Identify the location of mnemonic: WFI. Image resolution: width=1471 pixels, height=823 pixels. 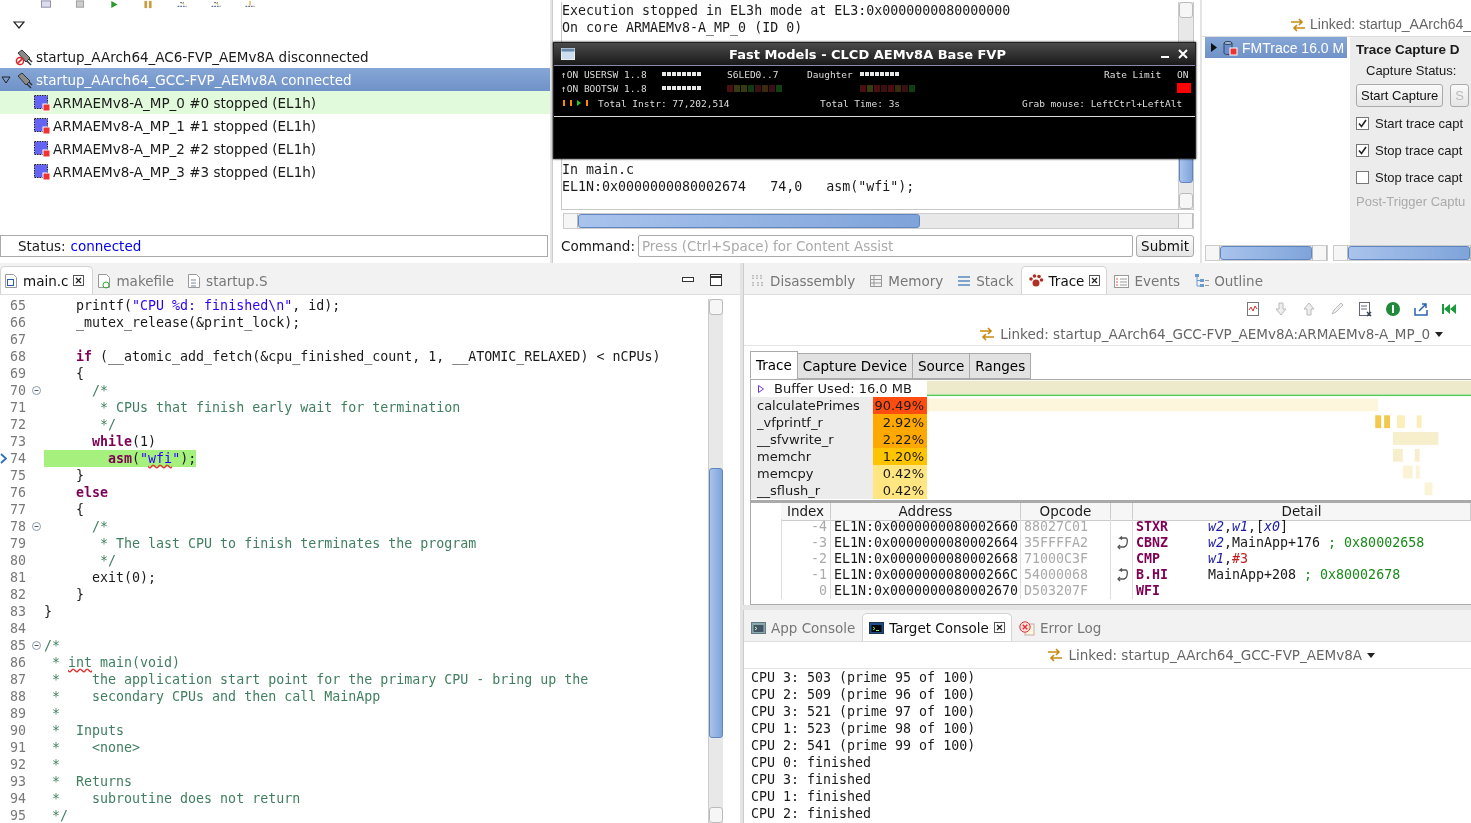
(1149, 591).